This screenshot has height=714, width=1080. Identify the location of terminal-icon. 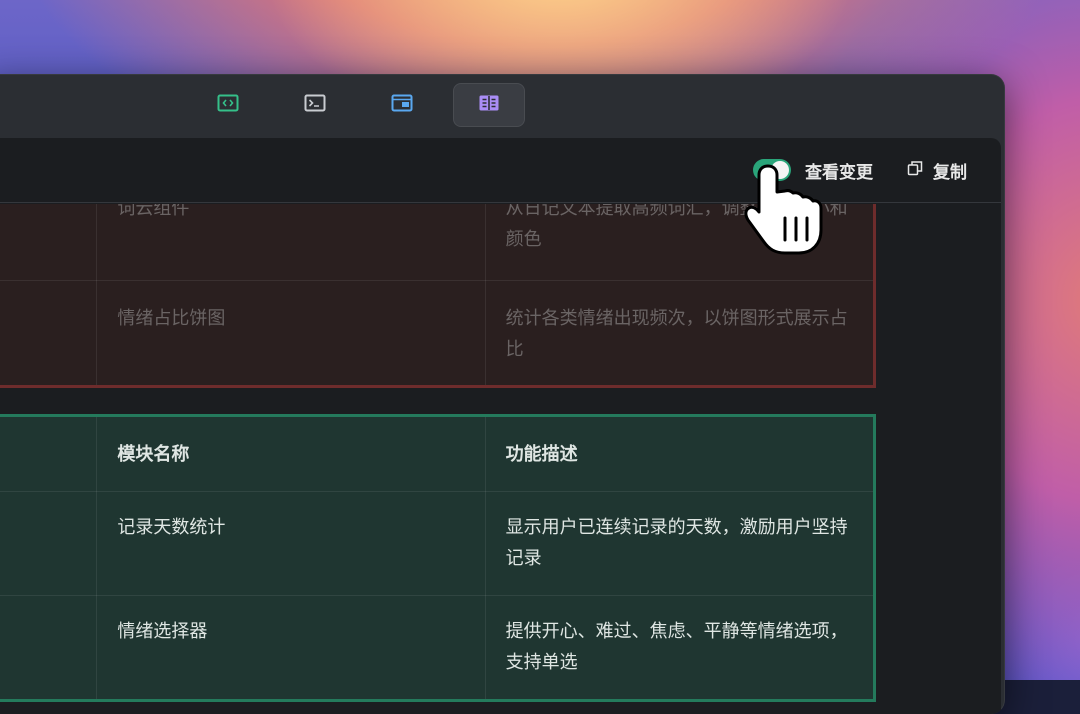
(315, 105).